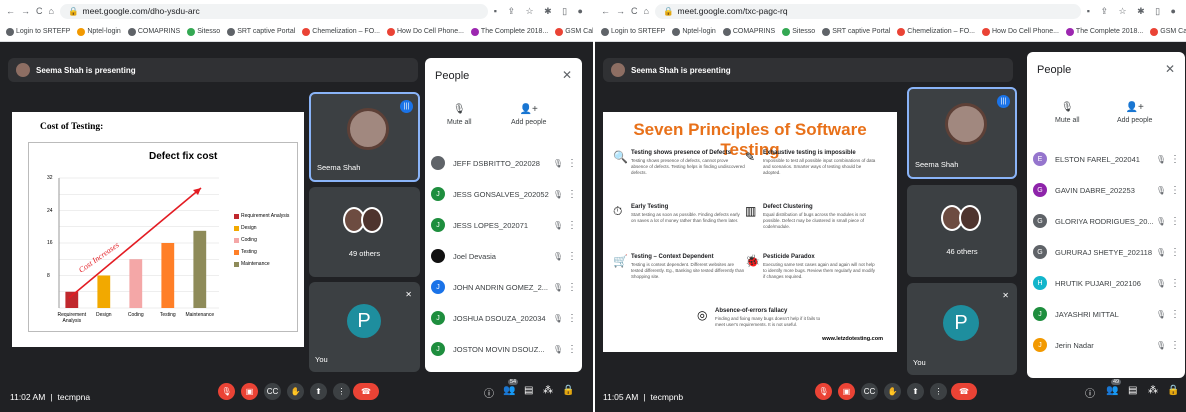  What do you see at coordinates (892, 391) in the screenshot?
I see `raise-hand-button: ✋` at bounding box center [892, 391].